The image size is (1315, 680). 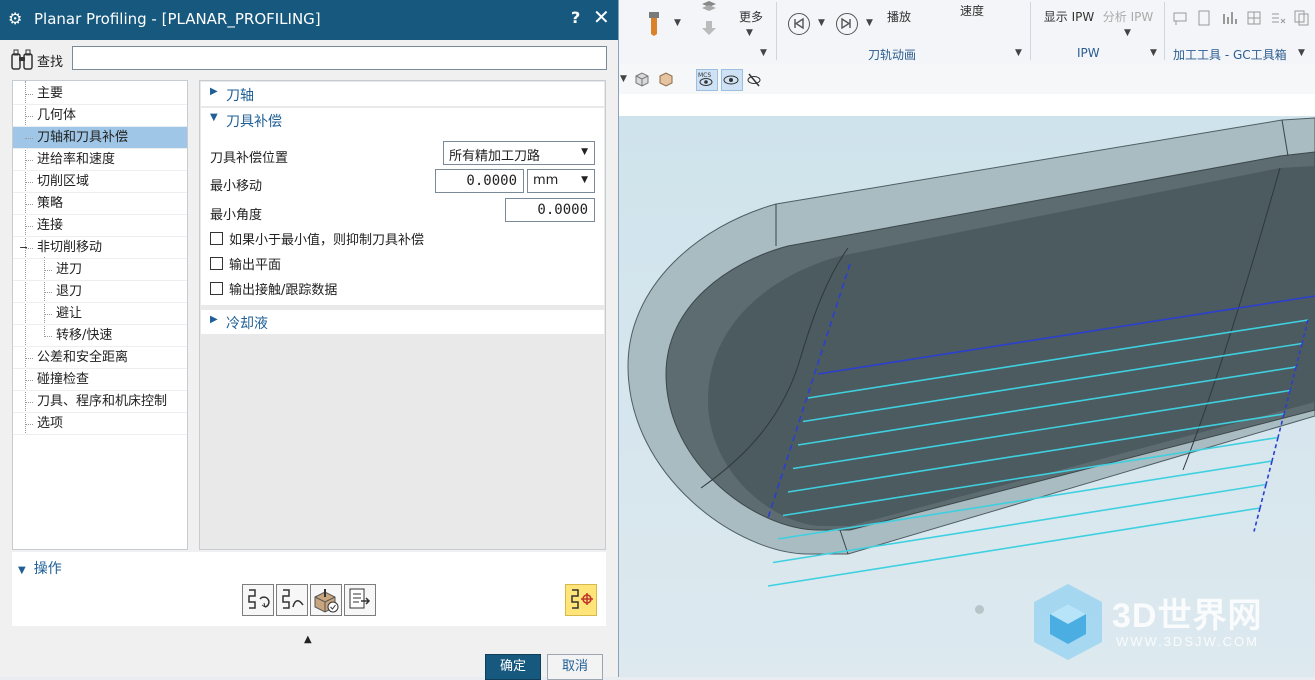 I want to click on tool-flag-icon, so click(x=1180, y=18).